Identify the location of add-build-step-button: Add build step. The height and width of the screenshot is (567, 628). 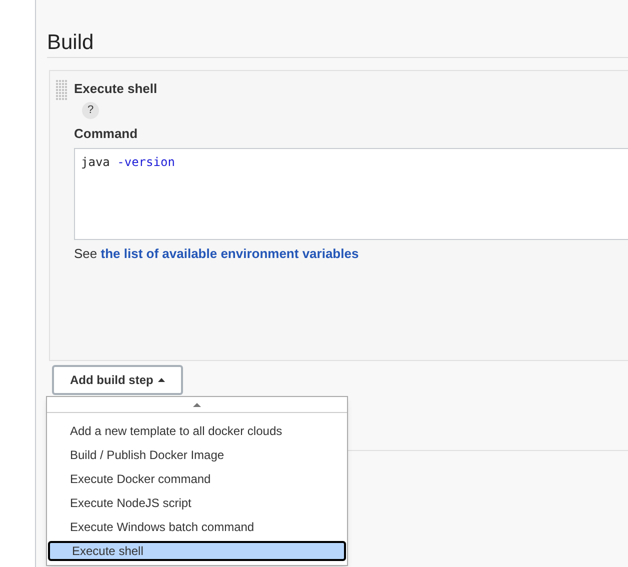
(118, 380).